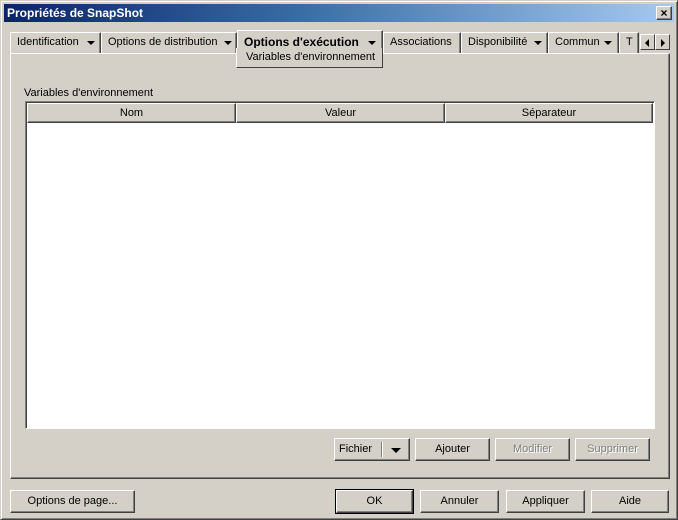 This screenshot has width=678, height=520. What do you see at coordinates (309, 58) in the screenshot?
I see `subtab-variables-d-environnement: Variables d'environnement` at bounding box center [309, 58].